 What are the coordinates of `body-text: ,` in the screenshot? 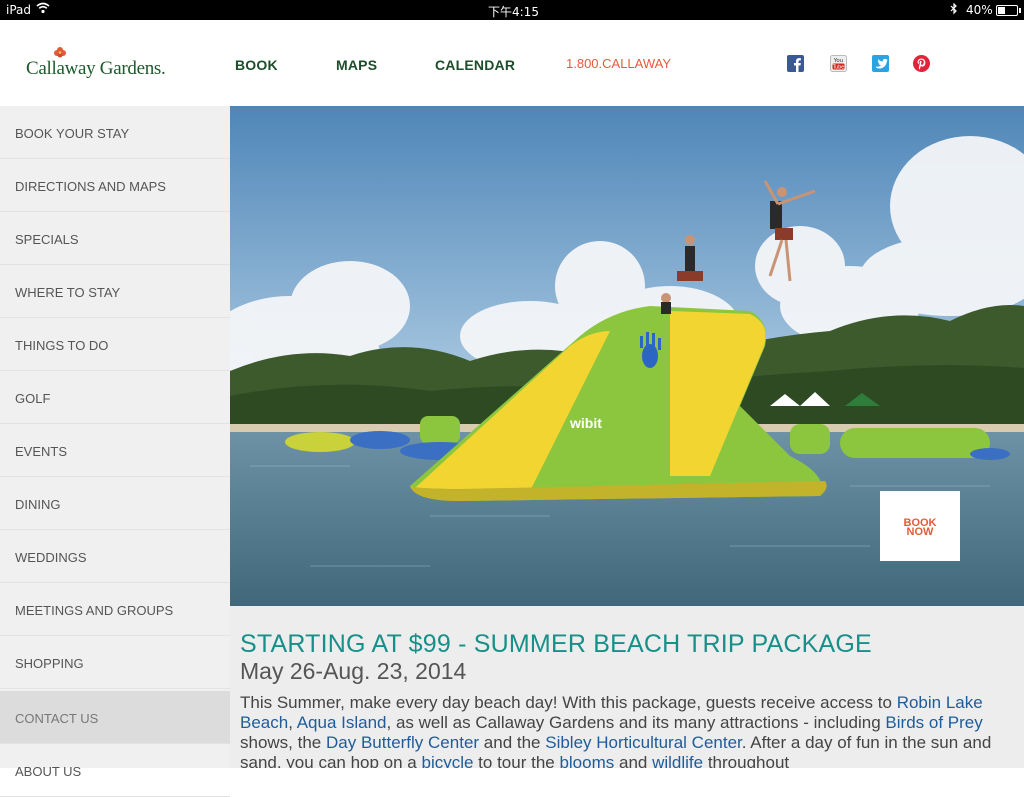 It's located at (292, 722).